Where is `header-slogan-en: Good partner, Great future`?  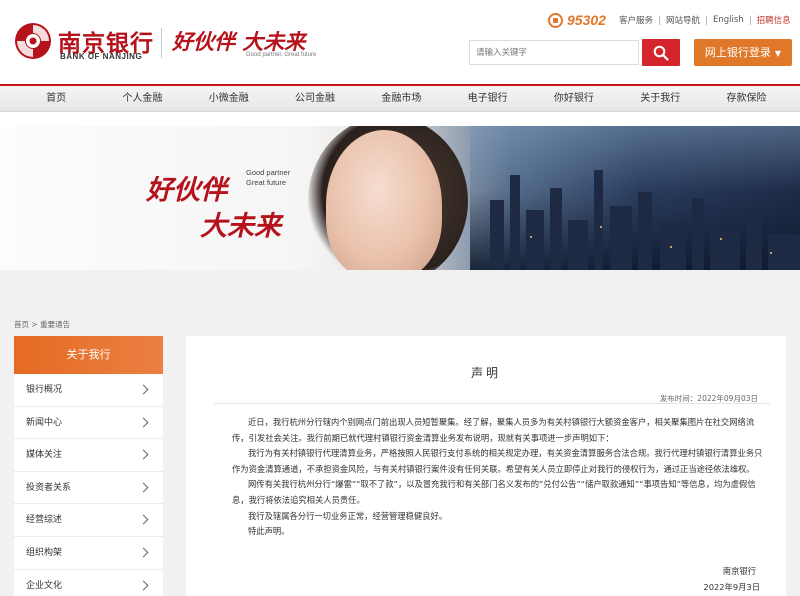
header-slogan-en: Good partner, Great future is located at coordinates (281, 55).